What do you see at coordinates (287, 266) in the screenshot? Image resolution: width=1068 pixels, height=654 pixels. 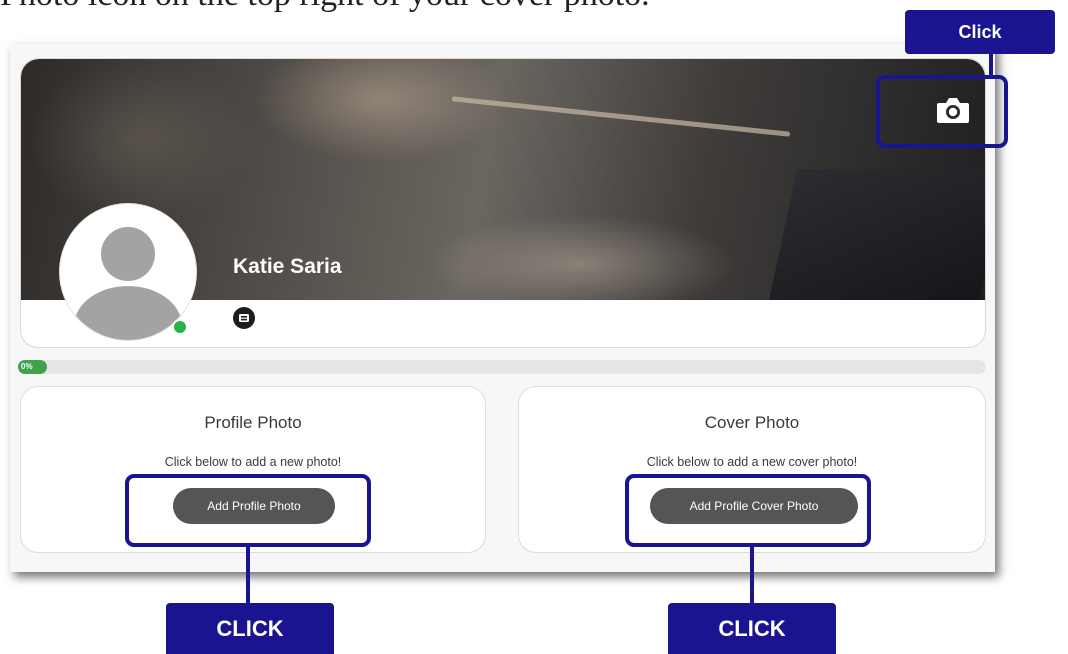 I see `profile-name: Katie Saria` at bounding box center [287, 266].